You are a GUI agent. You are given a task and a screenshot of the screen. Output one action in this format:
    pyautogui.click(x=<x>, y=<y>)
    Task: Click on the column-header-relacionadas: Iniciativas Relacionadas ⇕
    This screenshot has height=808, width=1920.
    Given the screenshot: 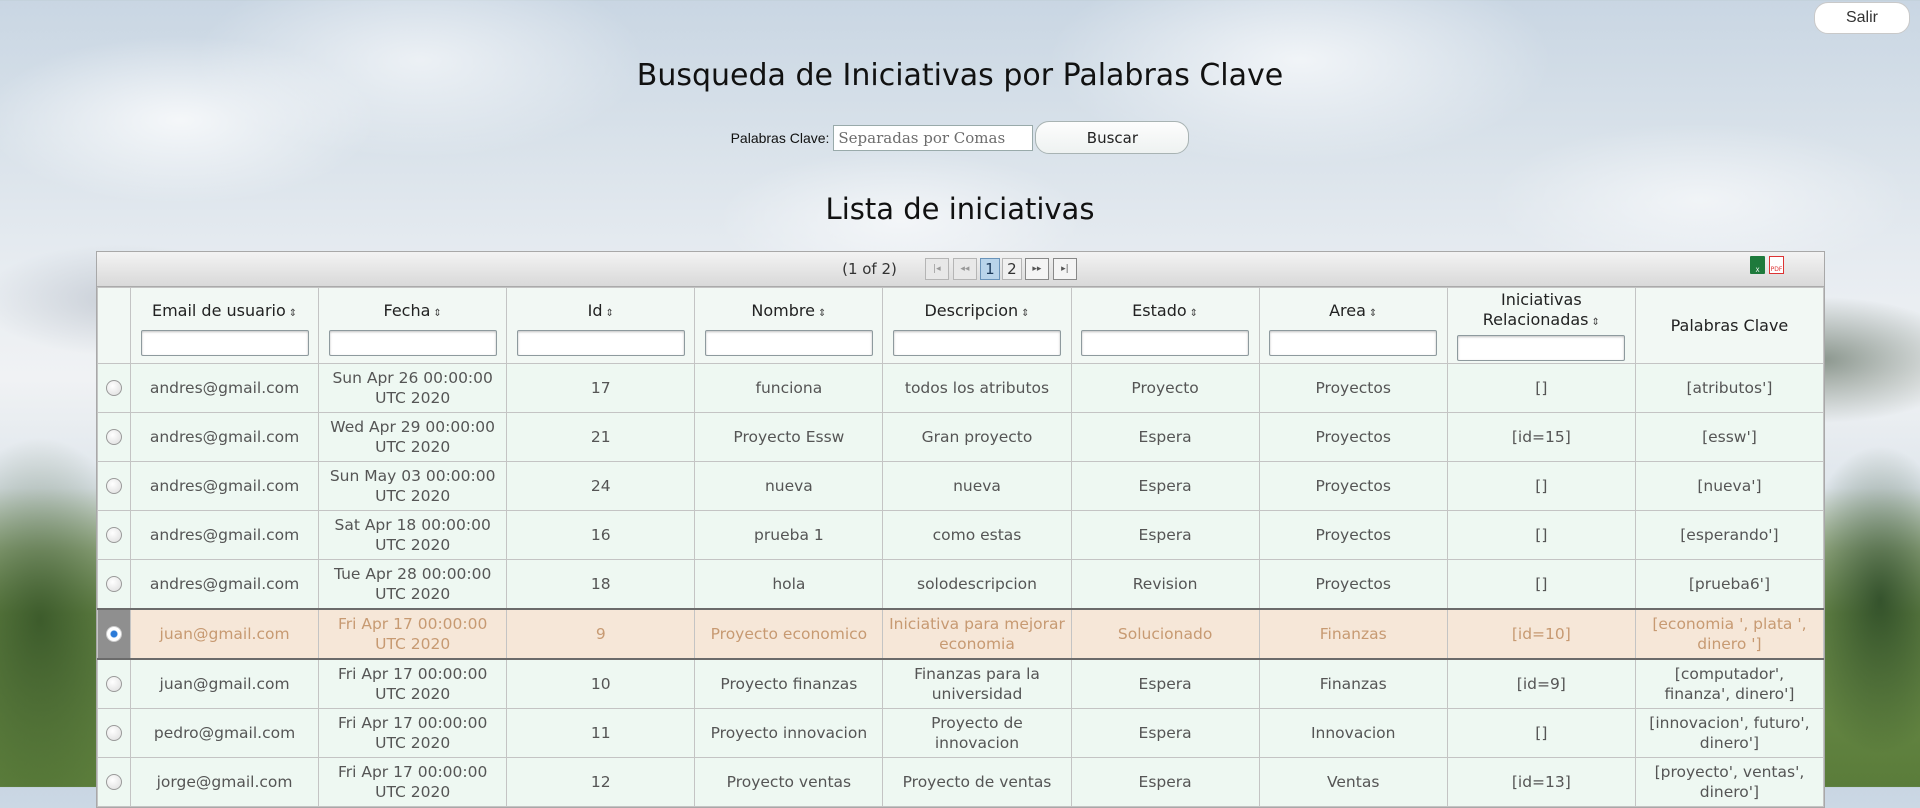 What is the action you would take?
    pyautogui.click(x=1541, y=325)
    